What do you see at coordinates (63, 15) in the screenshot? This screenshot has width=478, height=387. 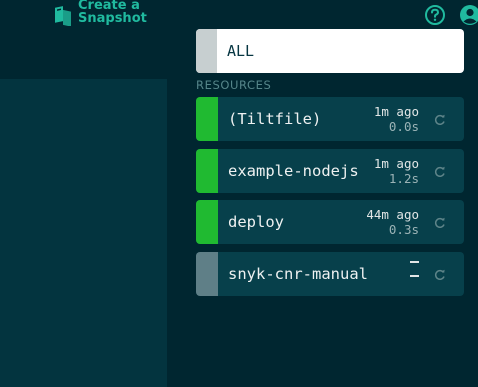 I see `snapshot-icon` at bounding box center [63, 15].